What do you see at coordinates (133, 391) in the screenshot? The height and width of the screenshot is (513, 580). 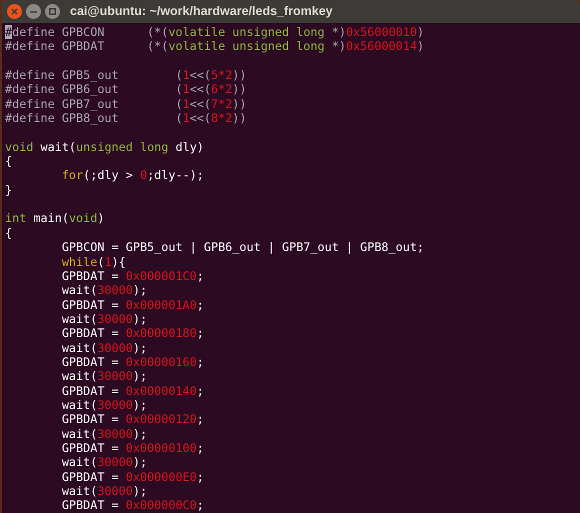 I see `code-line: GPBDAT = 0x00000140;` at bounding box center [133, 391].